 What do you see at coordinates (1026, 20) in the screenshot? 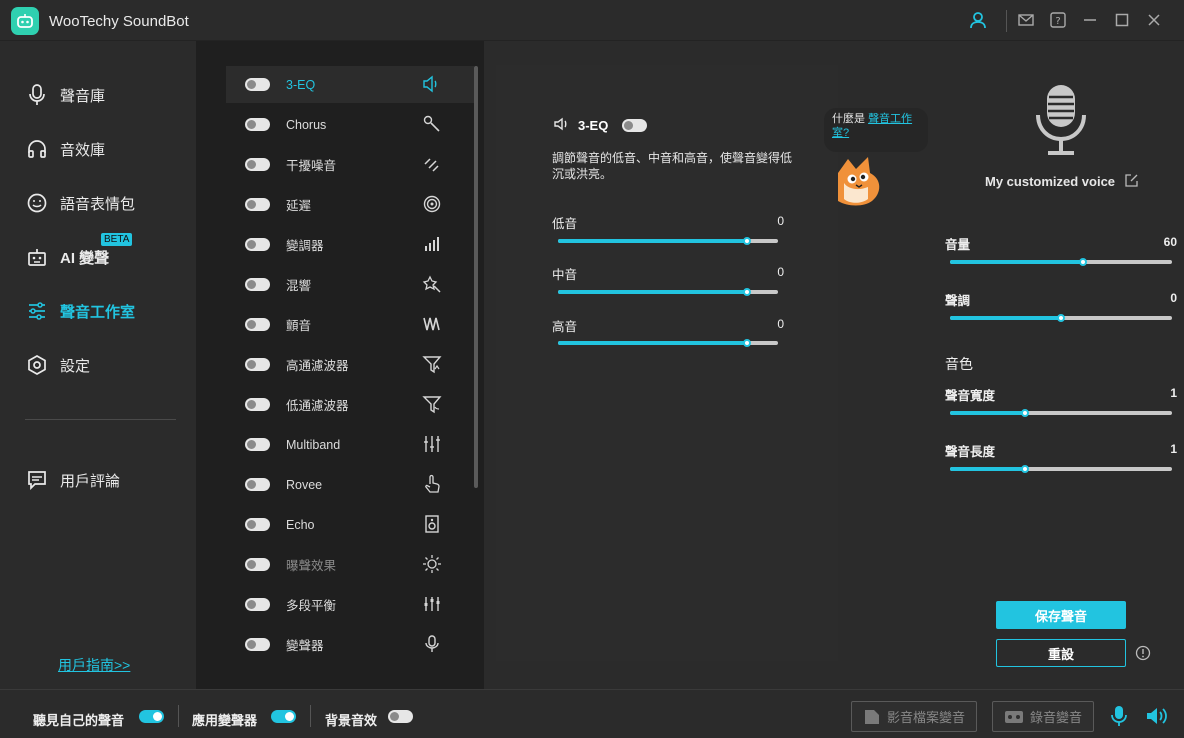
I see `mail-icon` at bounding box center [1026, 20].